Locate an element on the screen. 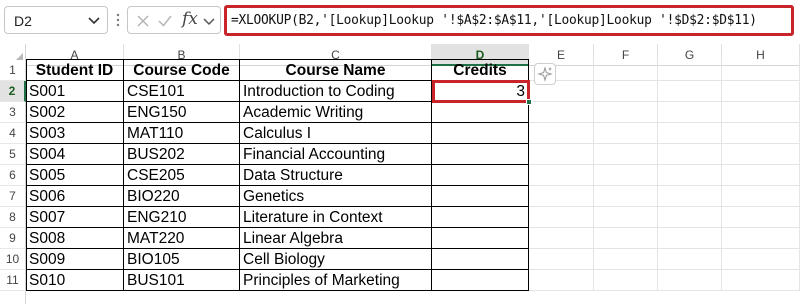 The height and width of the screenshot is (304, 800). cancel-x-icon is located at coordinates (143, 21).